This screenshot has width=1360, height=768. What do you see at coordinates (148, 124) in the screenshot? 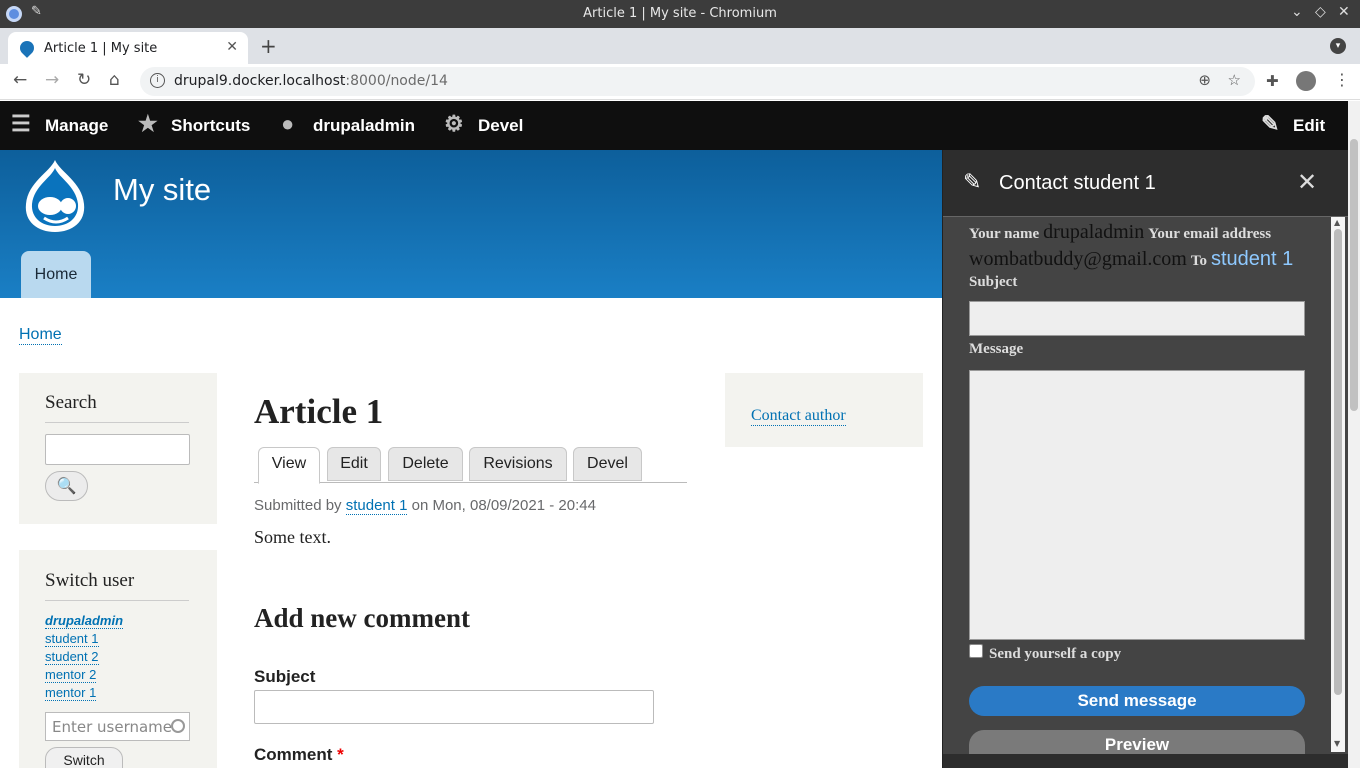
I see `star-icon: ★` at bounding box center [148, 124].